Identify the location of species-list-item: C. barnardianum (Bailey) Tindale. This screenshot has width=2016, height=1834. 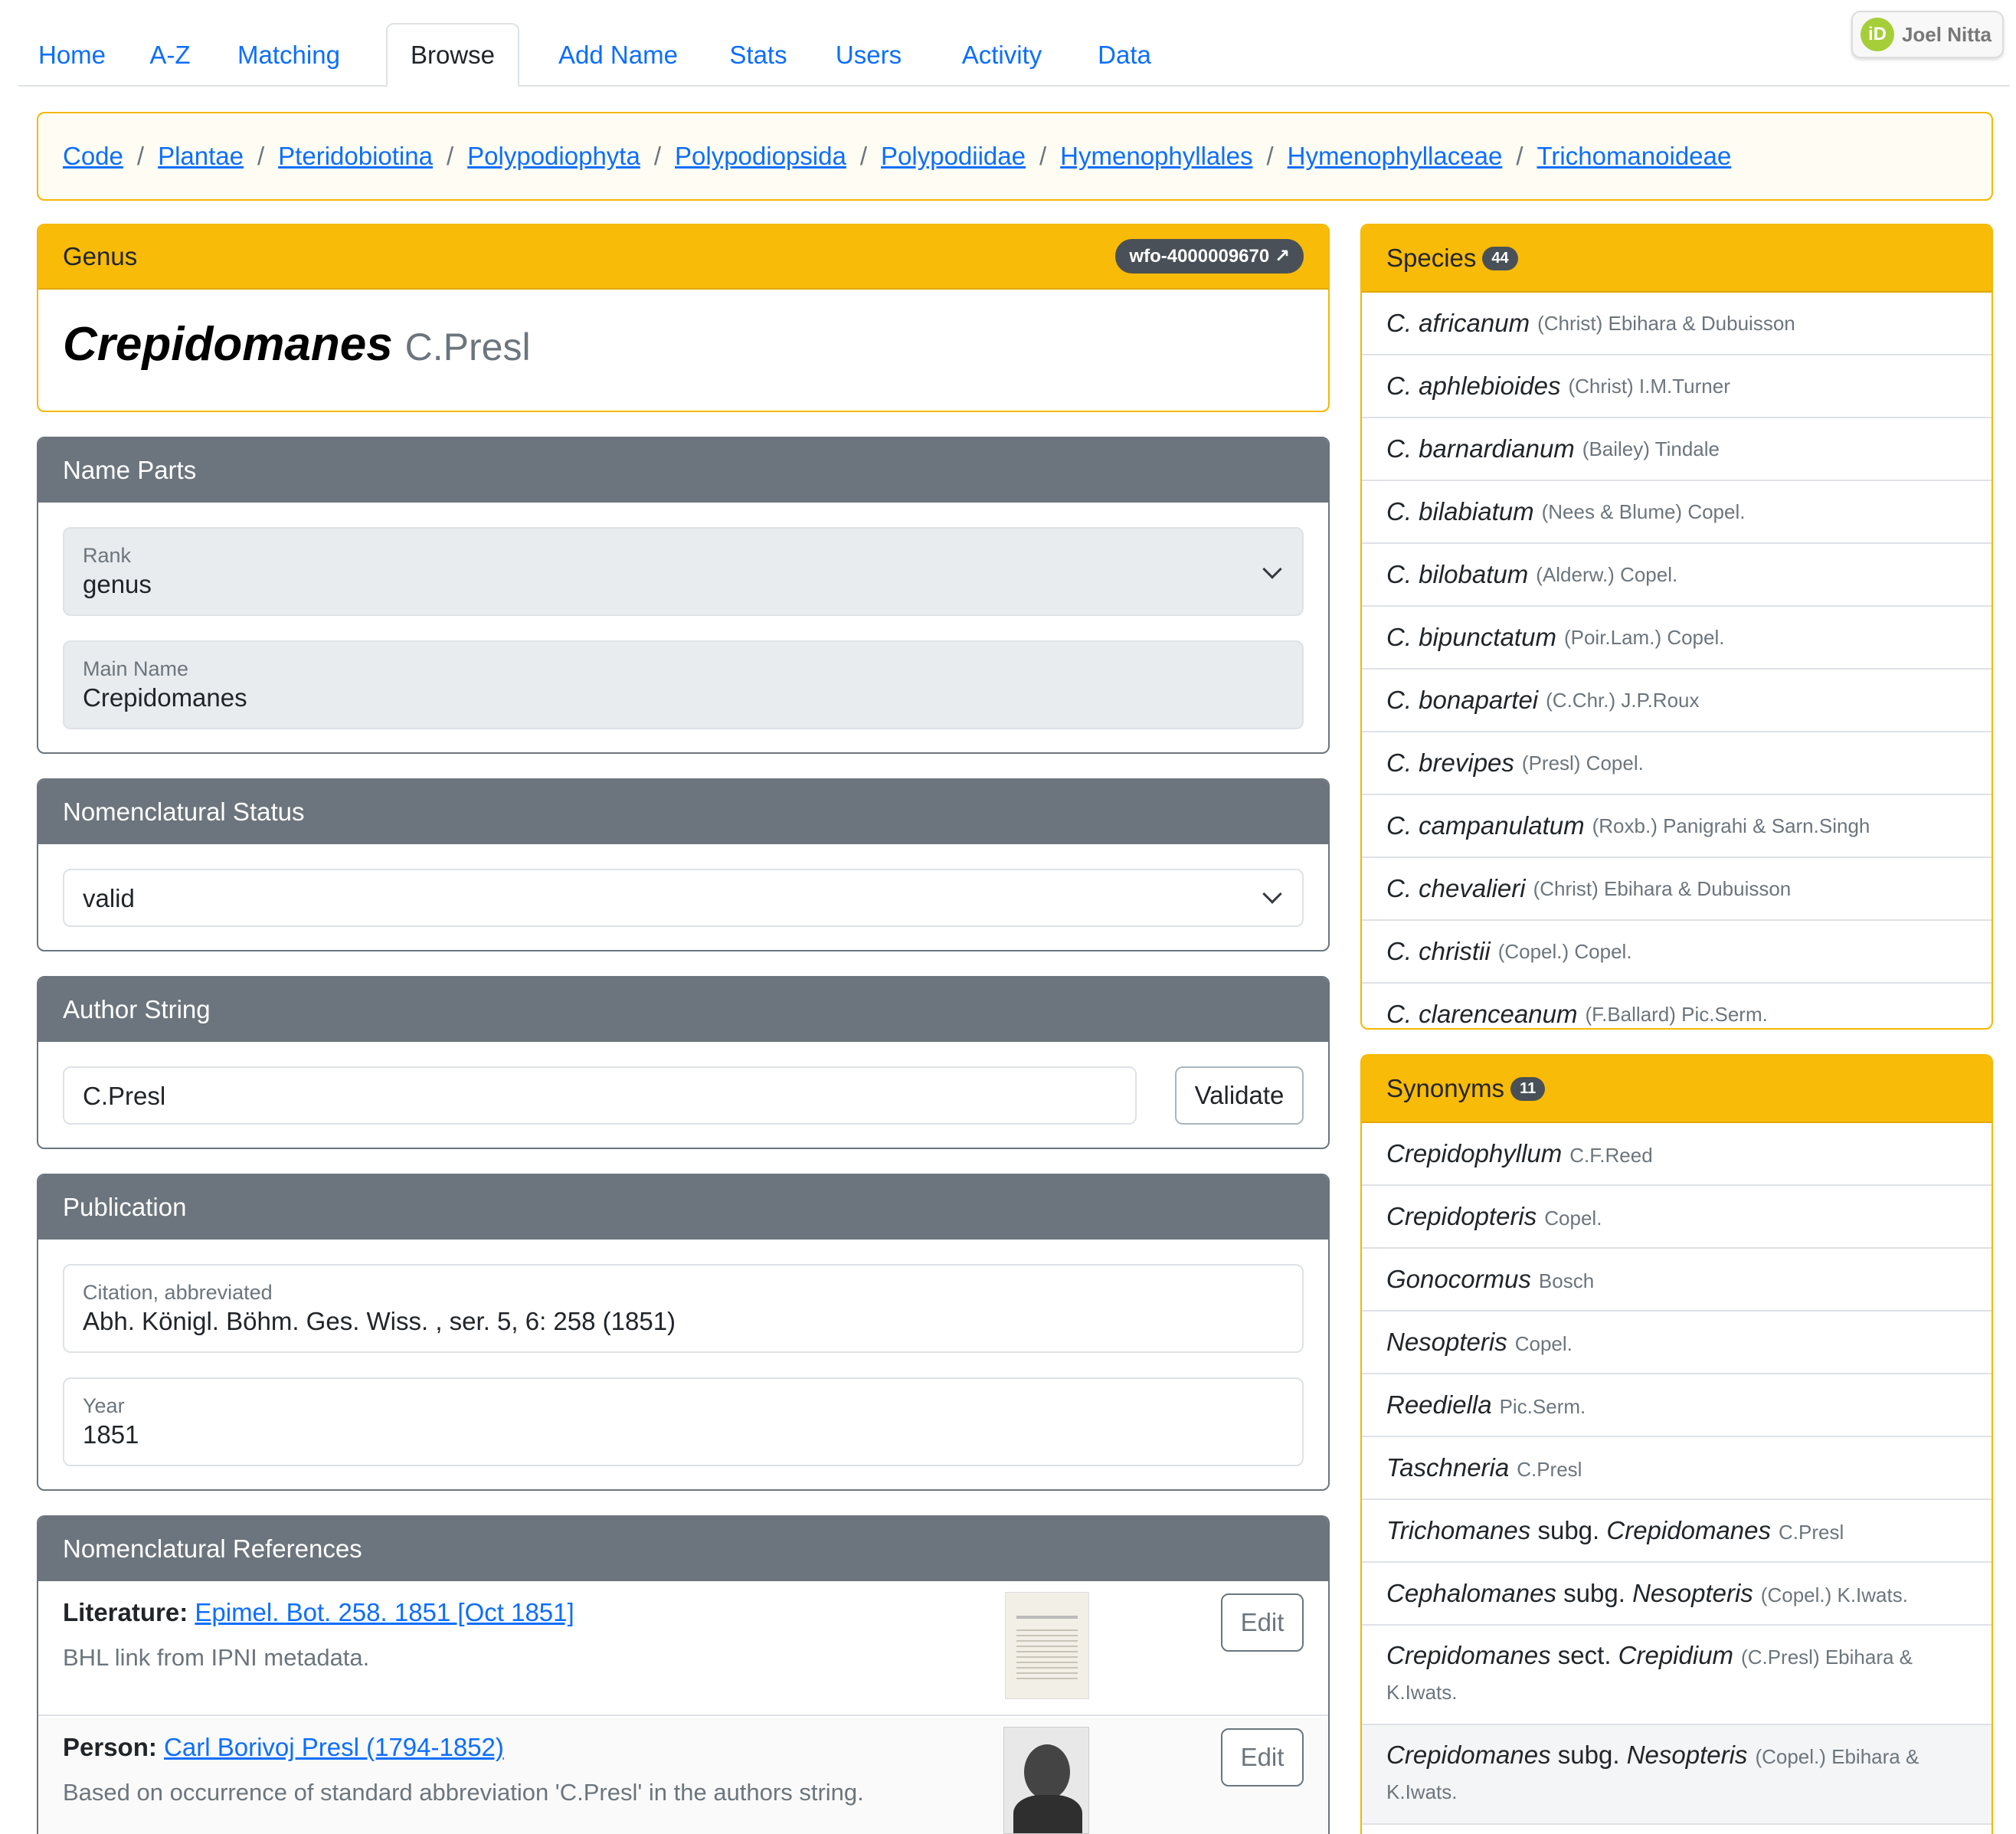
(1677, 450).